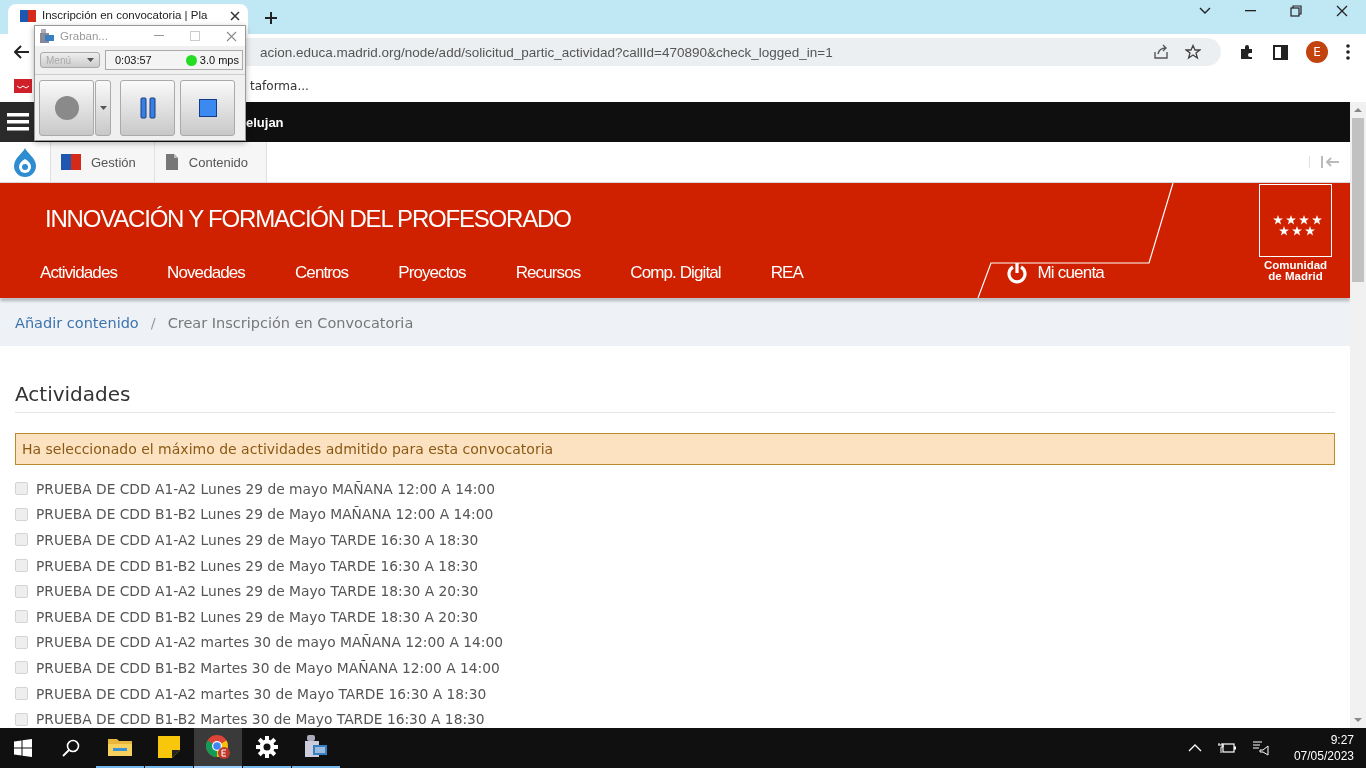 The width and height of the screenshot is (1366, 768). What do you see at coordinates (432, 273) in the screenshot?
I see `nav-link: Proyectos` at bounding box center [432, 273].